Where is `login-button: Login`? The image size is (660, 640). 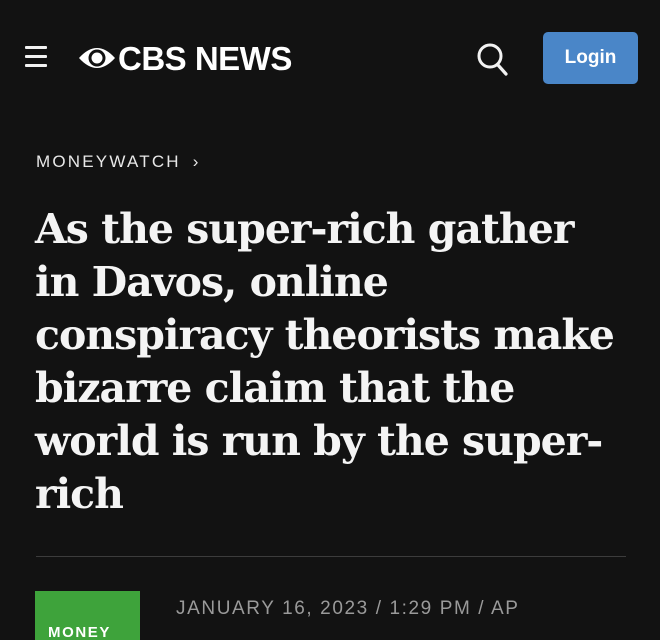 login-button: Login is located at coordinates (590, 58).